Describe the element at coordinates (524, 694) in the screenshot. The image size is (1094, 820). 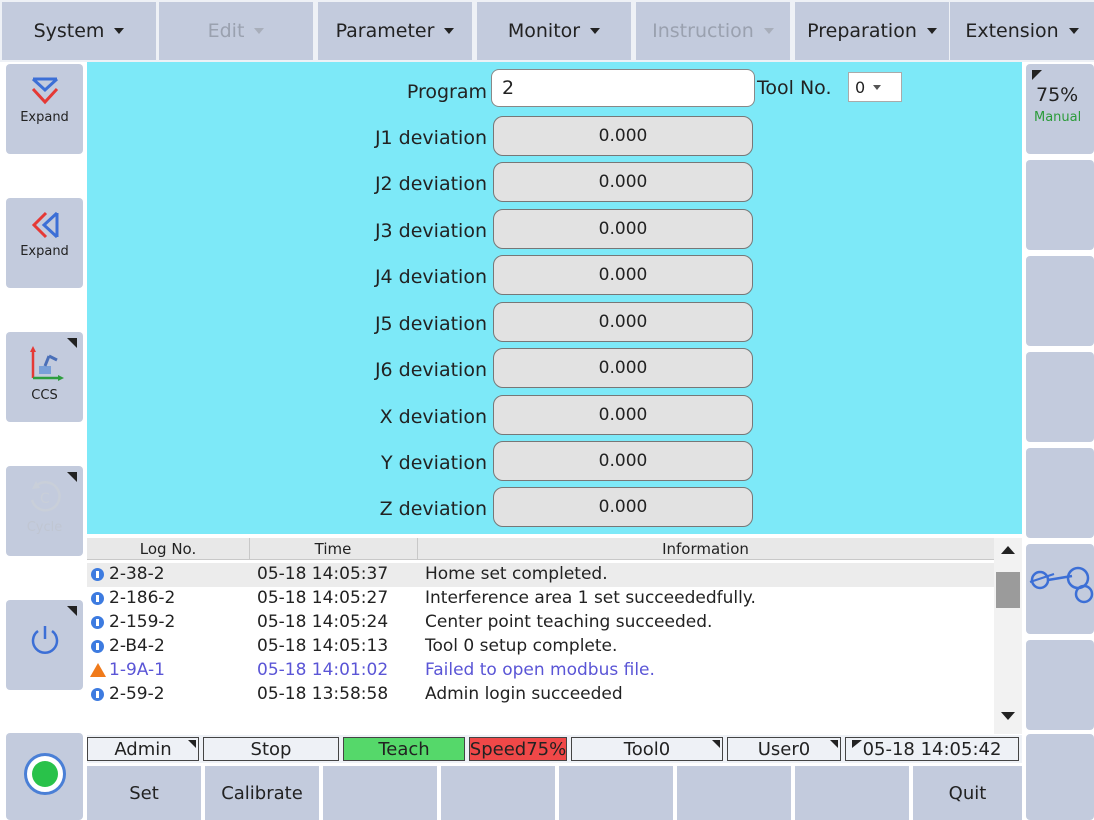
I see `log-info: Admin login succeeded` at that location.